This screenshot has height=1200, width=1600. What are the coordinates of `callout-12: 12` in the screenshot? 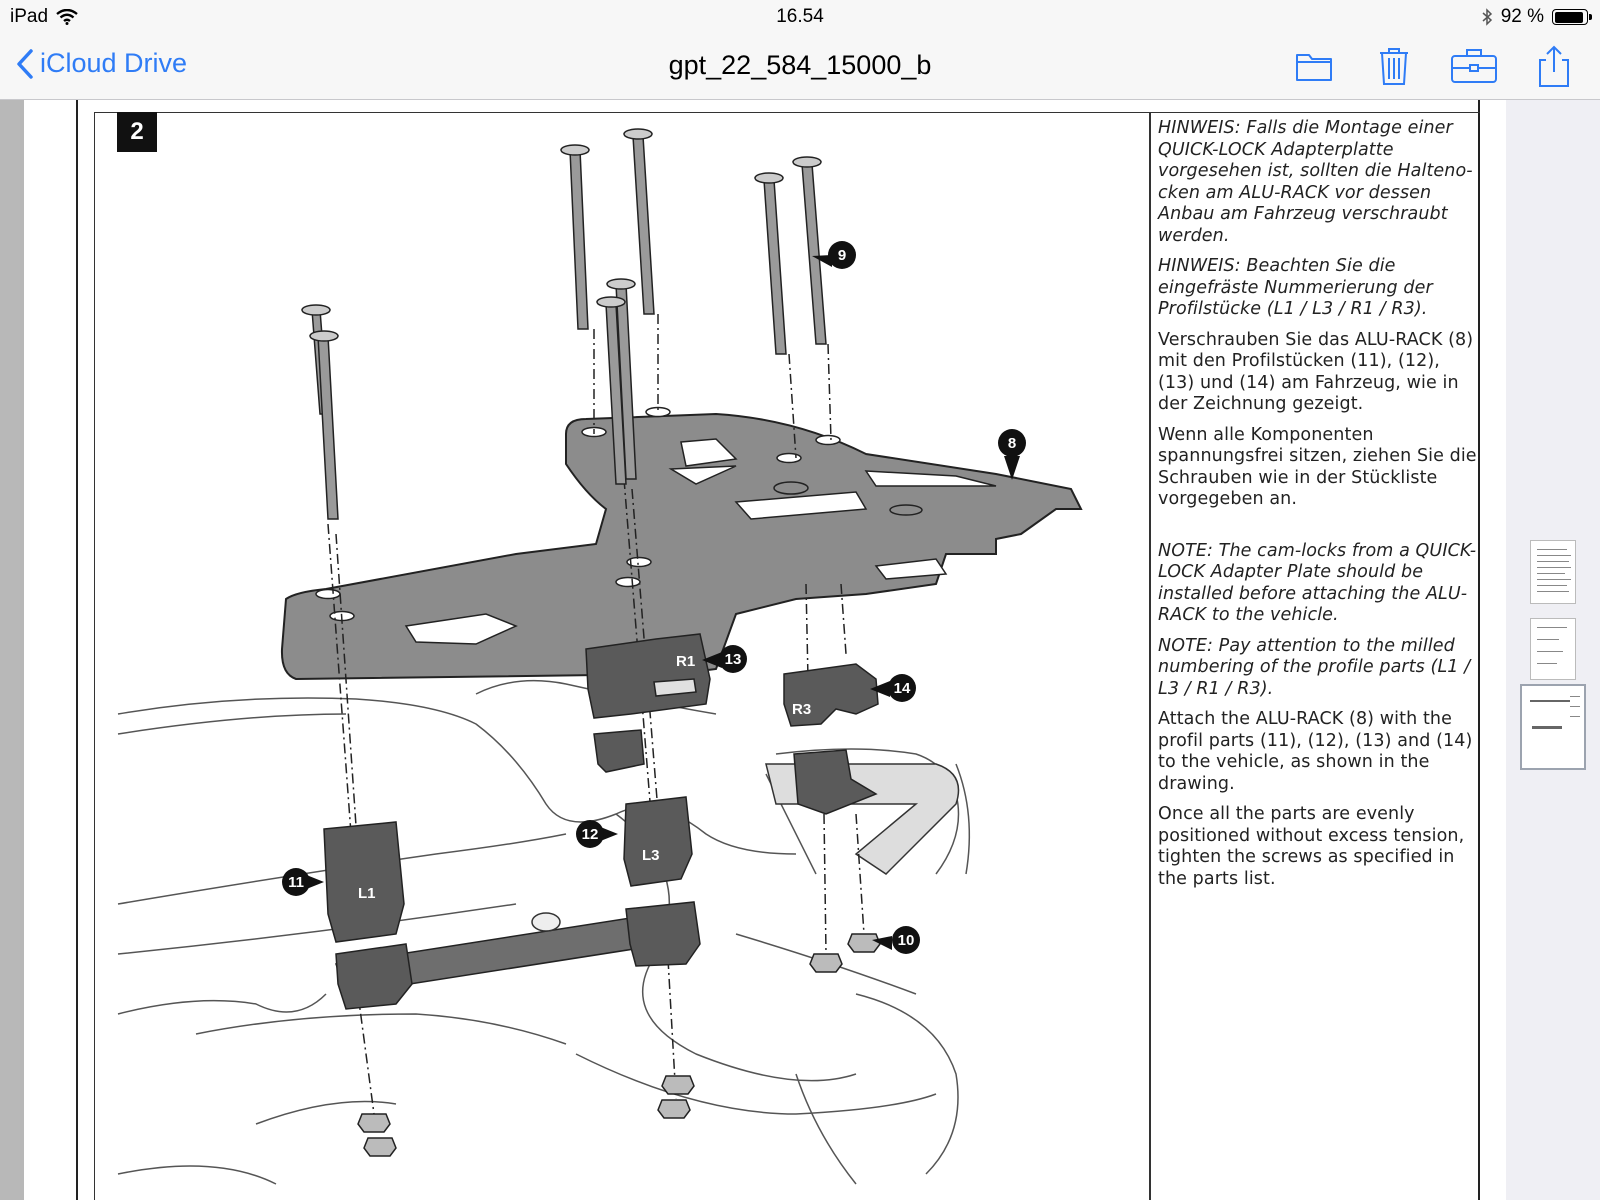 It's located at (597, 834).